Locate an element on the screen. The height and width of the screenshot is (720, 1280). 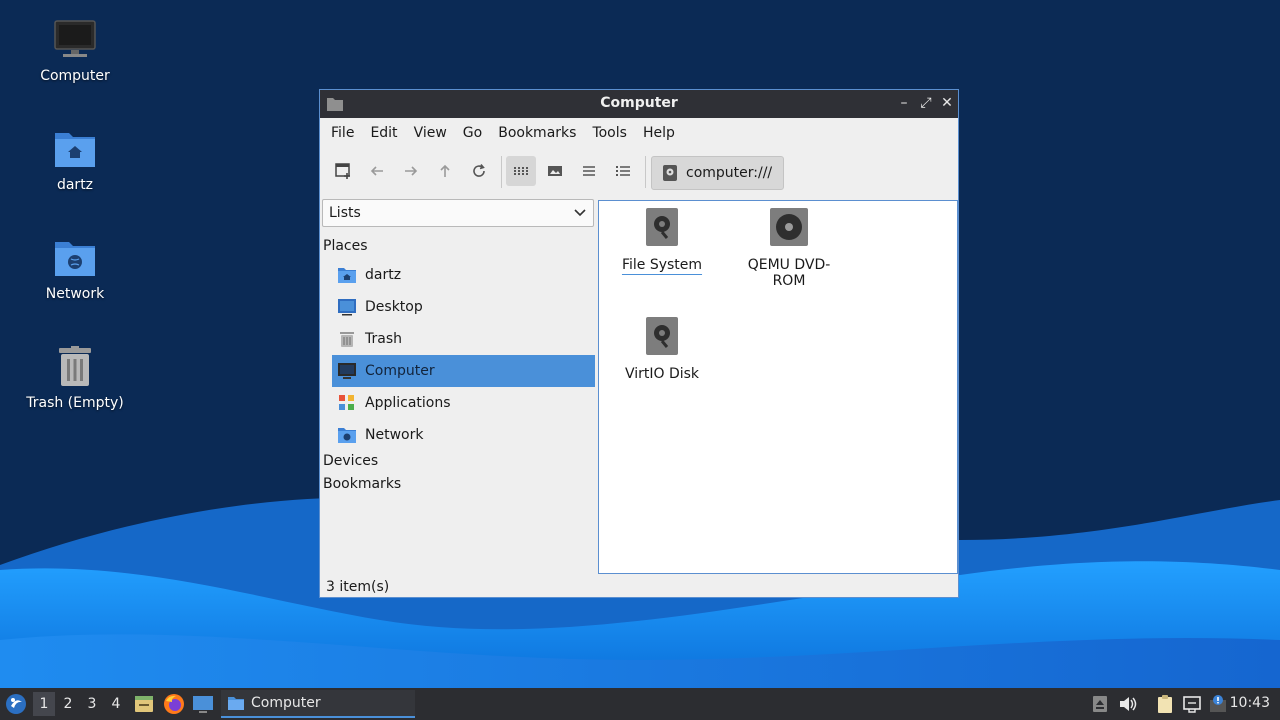
menu-file: File is located at coordinates (342, 133).